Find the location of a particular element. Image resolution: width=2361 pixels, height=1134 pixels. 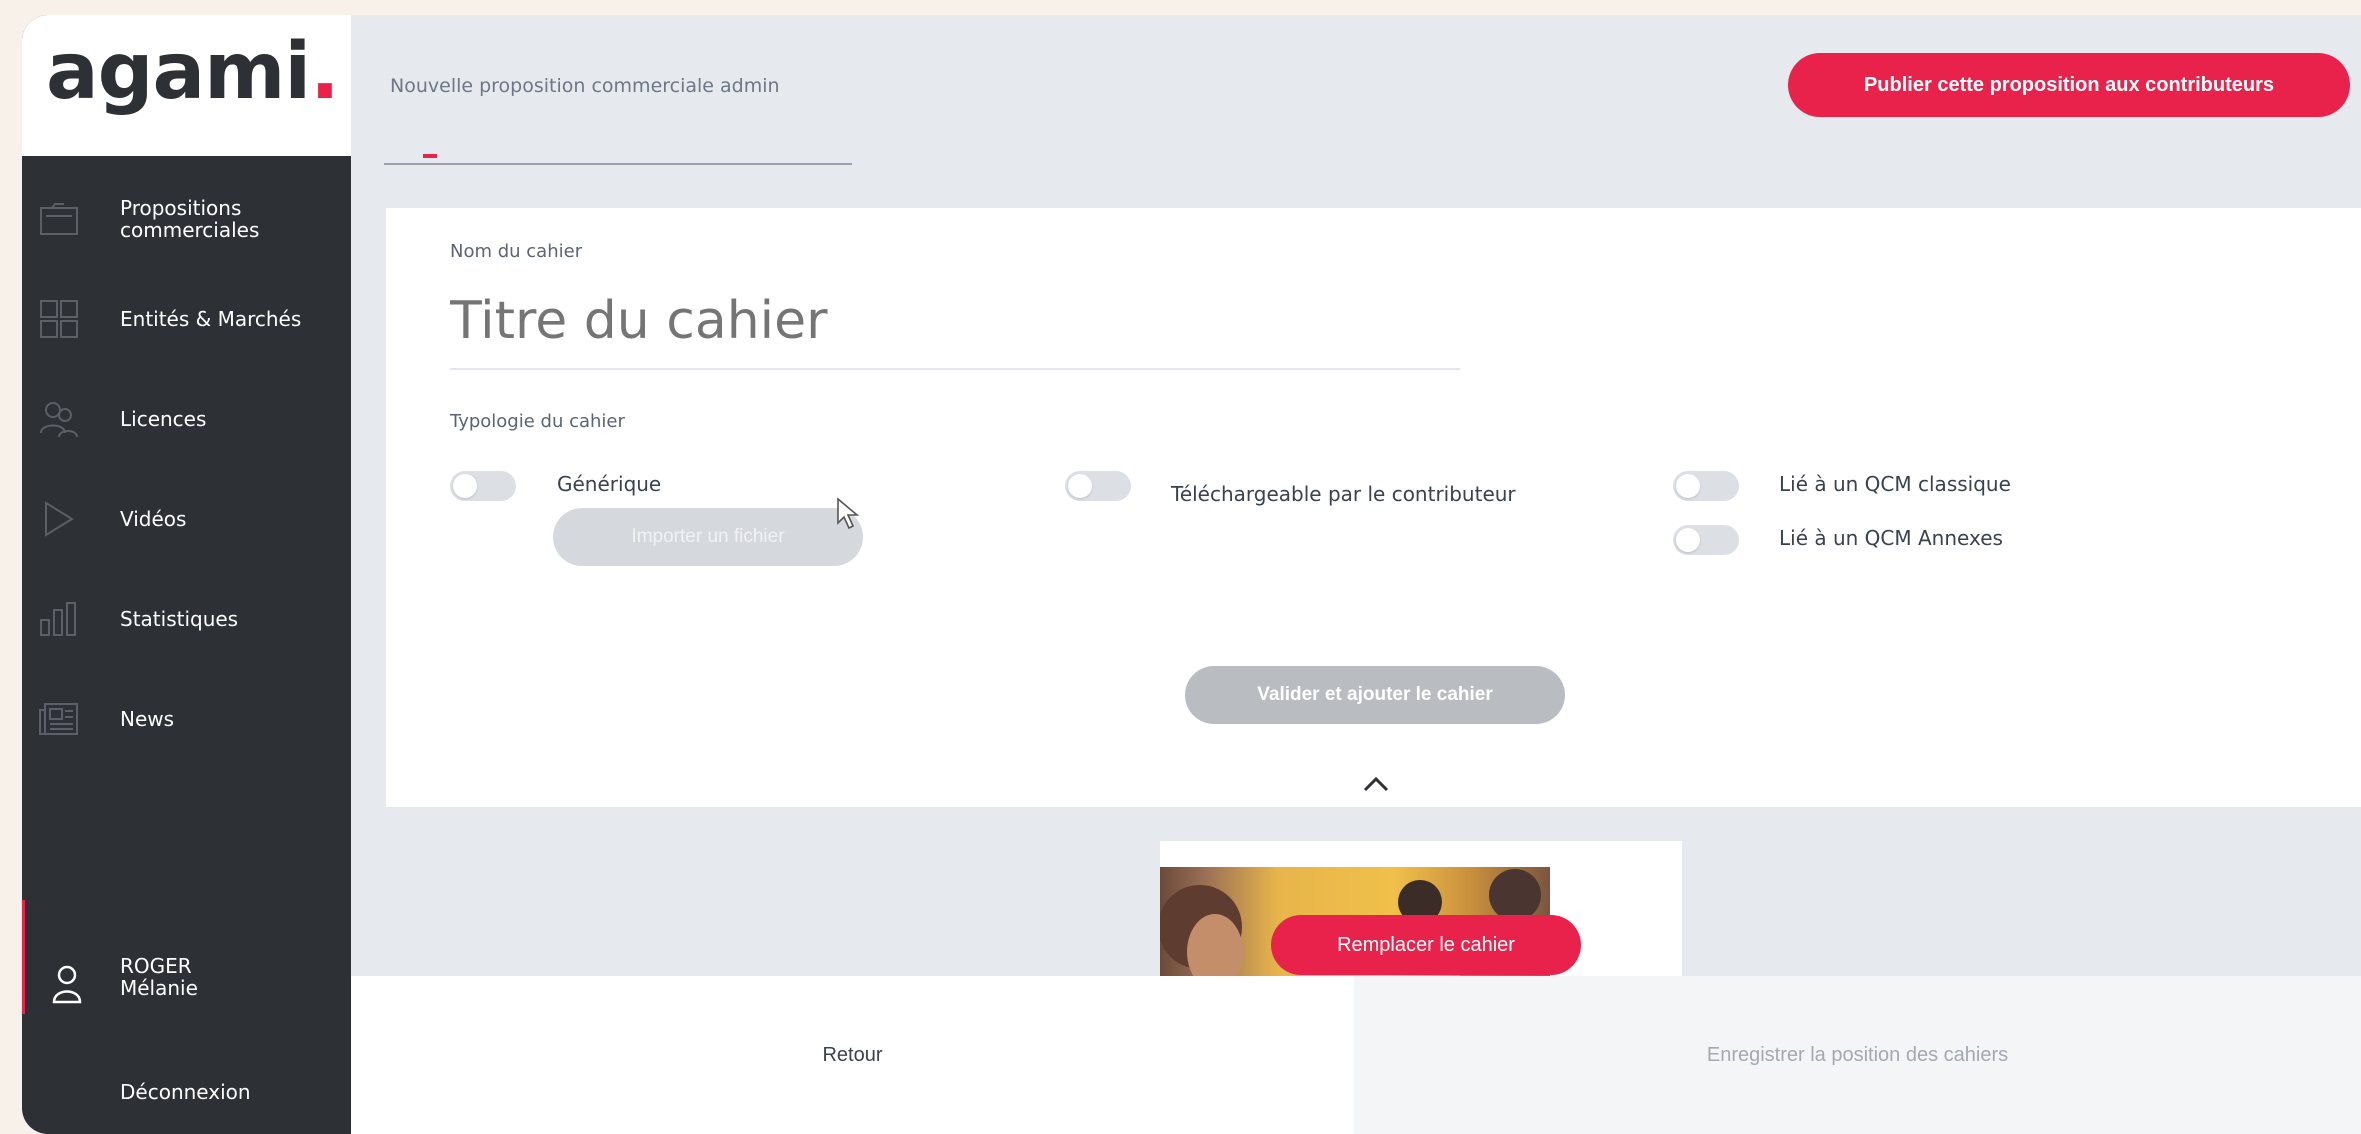

back-button: Retour is located at coordinates (852, 1055).